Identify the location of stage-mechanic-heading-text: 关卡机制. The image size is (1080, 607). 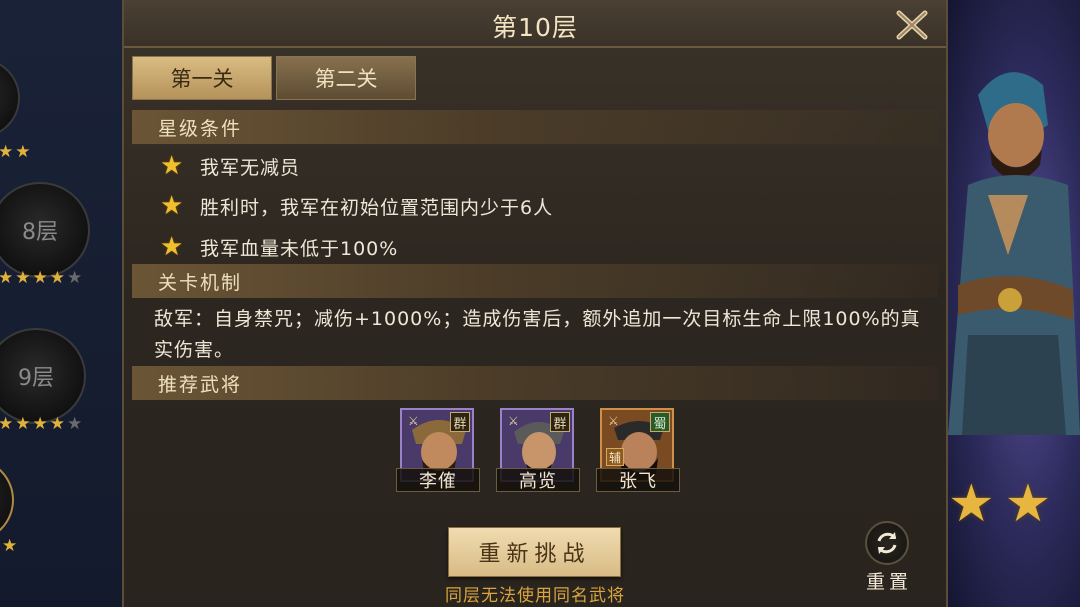
(200, 282).